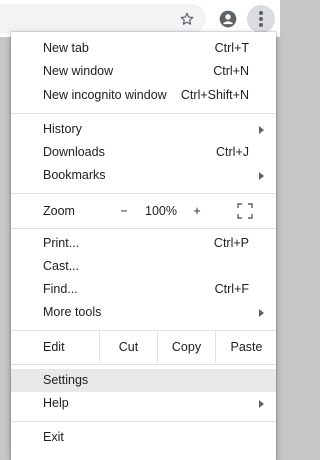 This screenshot has width=320, height=460. I want to click on menu-item-find: Find... Ctrl+F, so click(143, 289).